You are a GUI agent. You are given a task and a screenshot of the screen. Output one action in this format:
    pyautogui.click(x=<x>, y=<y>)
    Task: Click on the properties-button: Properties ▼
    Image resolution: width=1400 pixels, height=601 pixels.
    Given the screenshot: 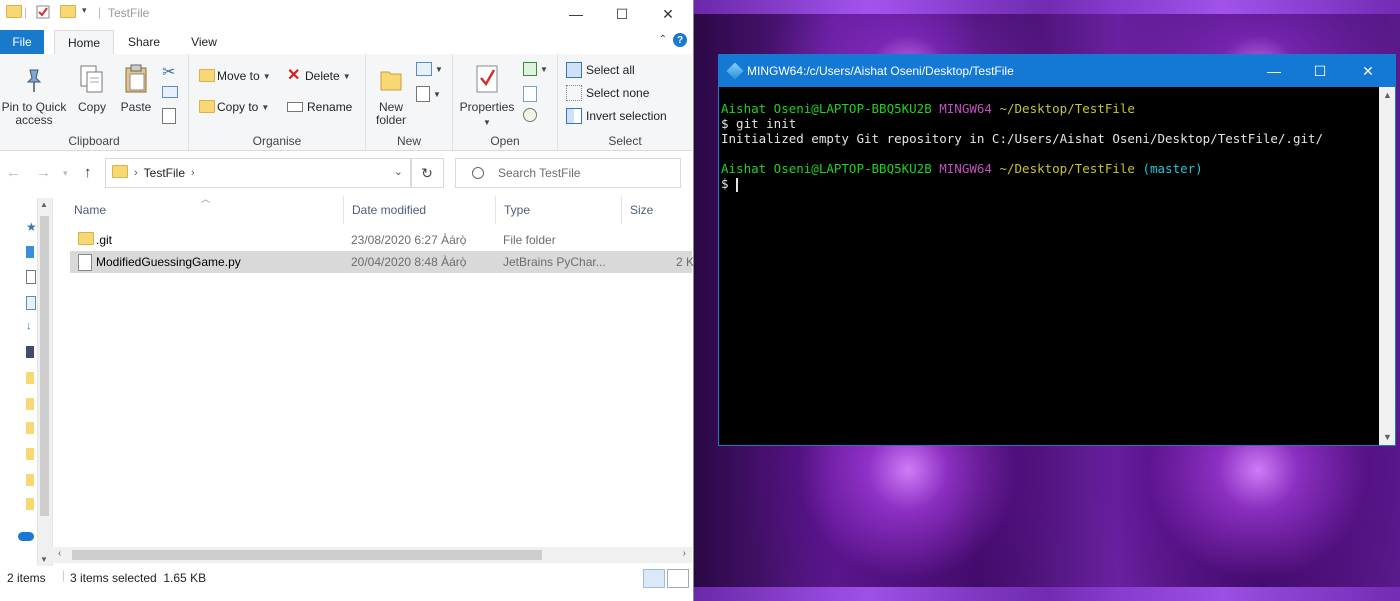 What is the action you would take?
    pyautogui.click(x=487, y=96)
    